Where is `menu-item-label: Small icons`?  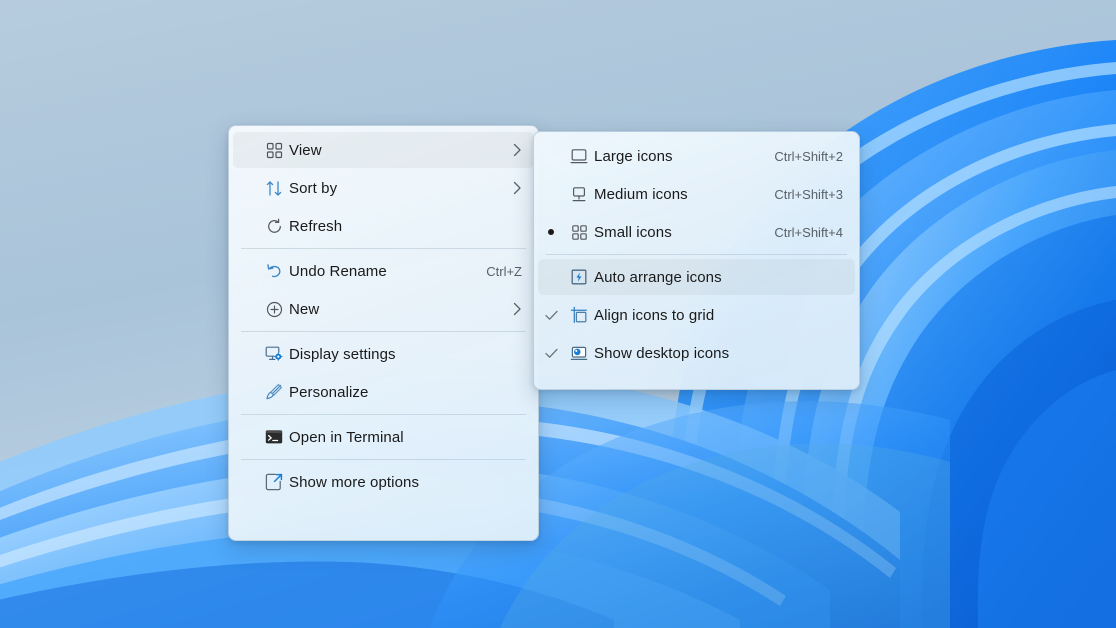
menu-item-label: Small icons is located at coordinates (633, 232).